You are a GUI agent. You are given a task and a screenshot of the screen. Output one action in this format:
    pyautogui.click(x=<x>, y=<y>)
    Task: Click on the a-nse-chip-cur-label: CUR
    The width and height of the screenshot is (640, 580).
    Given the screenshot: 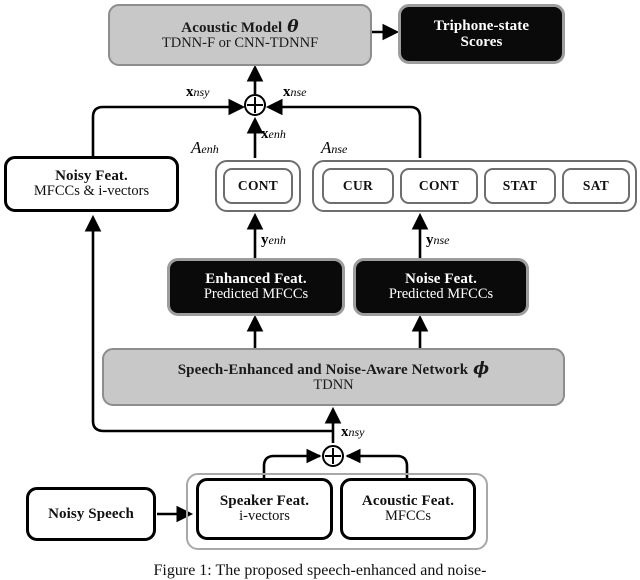 What is the action you would take?
    pyautogui.click(x=358, y=185)
    